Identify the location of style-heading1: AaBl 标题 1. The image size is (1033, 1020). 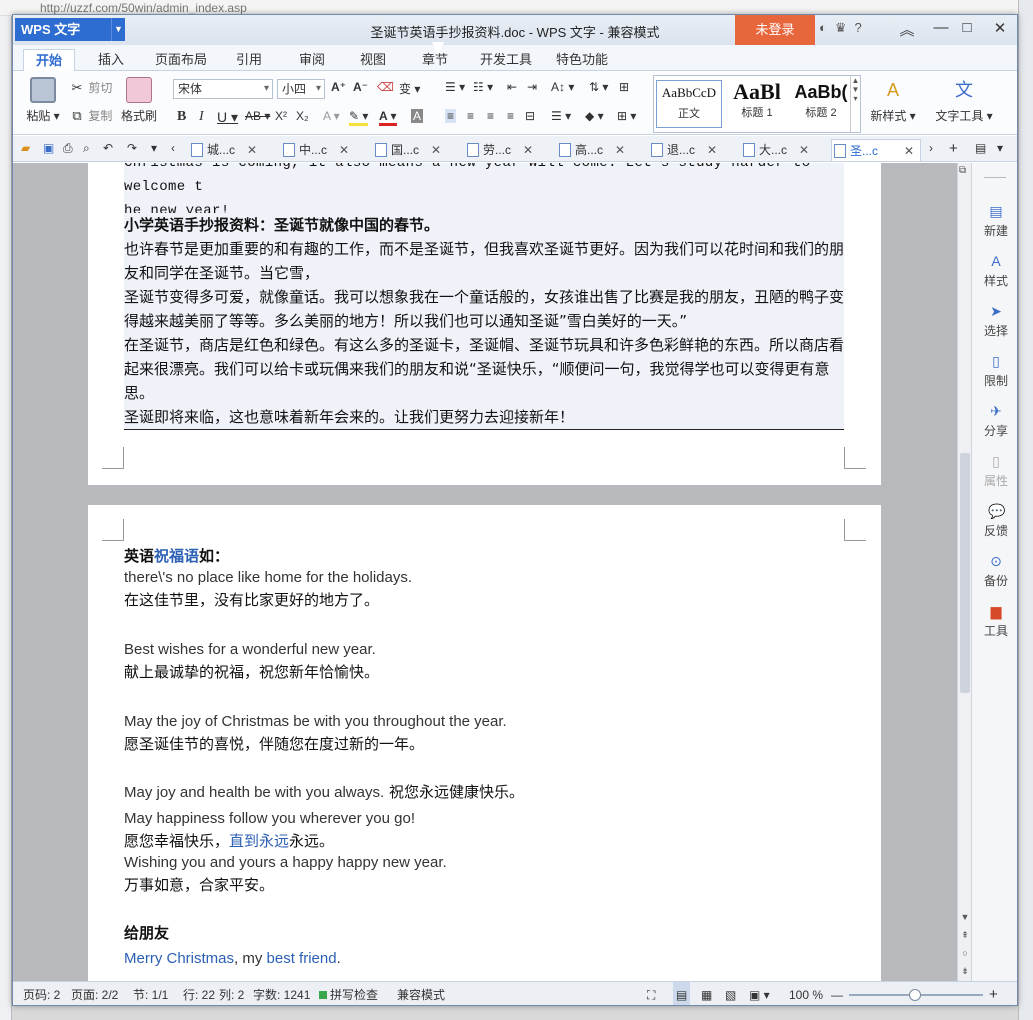
(757, 100).